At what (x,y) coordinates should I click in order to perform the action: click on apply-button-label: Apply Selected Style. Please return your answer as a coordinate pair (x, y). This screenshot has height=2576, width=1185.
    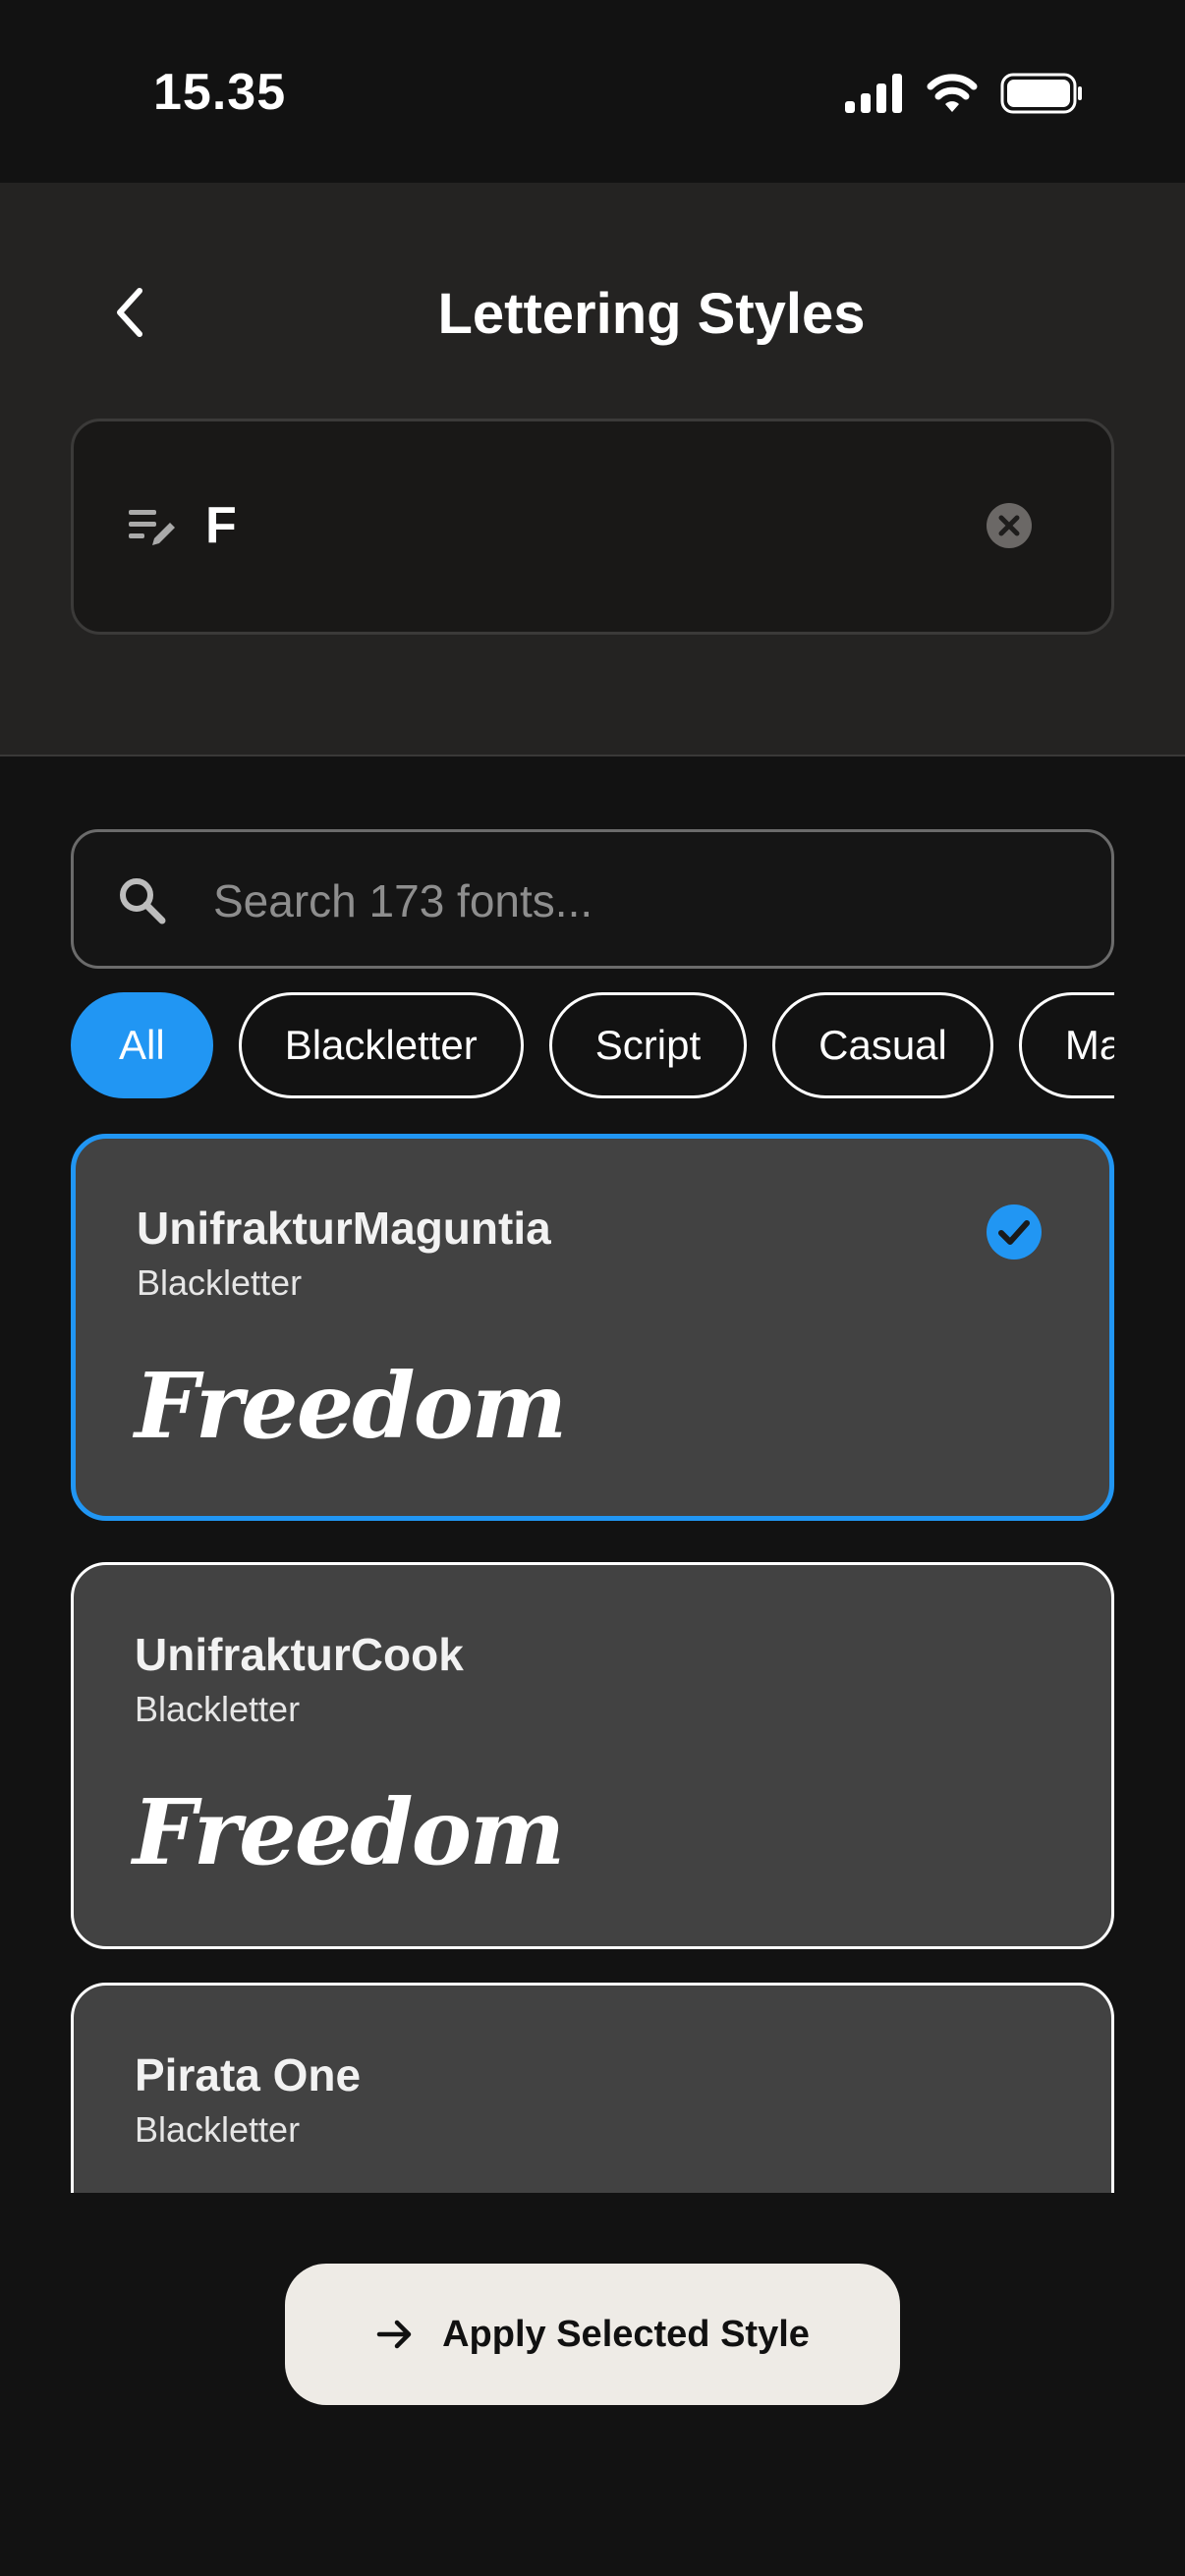
    Looking at the image, I should click on (626, 2334).